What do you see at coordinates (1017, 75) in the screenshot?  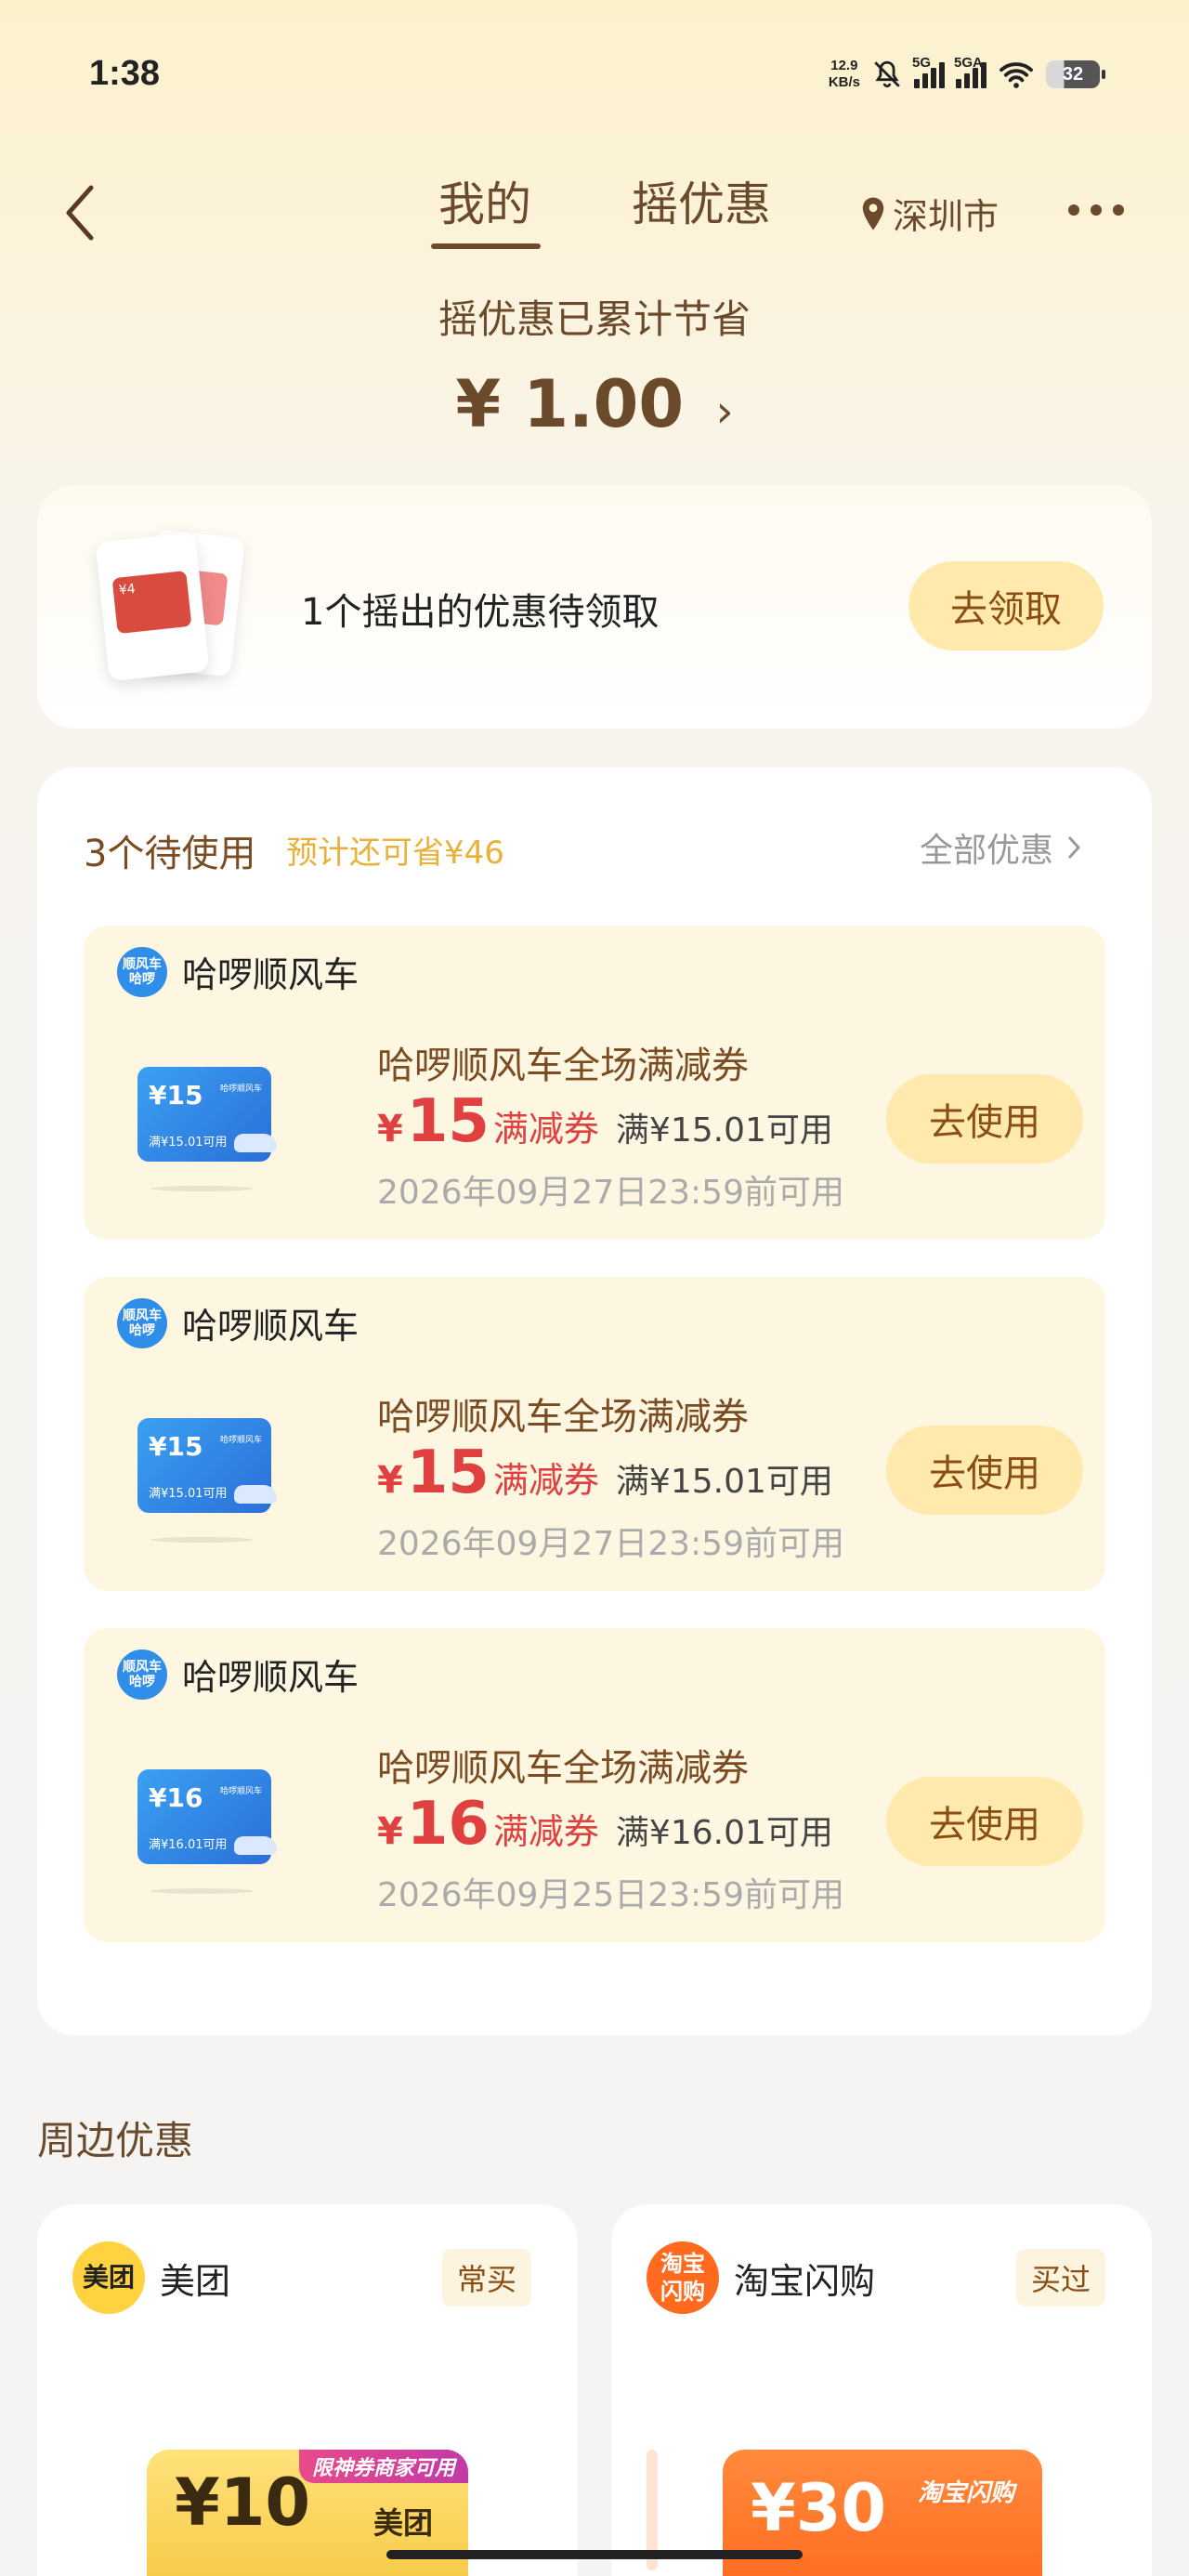 I see `wifi-icon` at bounding box center [1017, 75].